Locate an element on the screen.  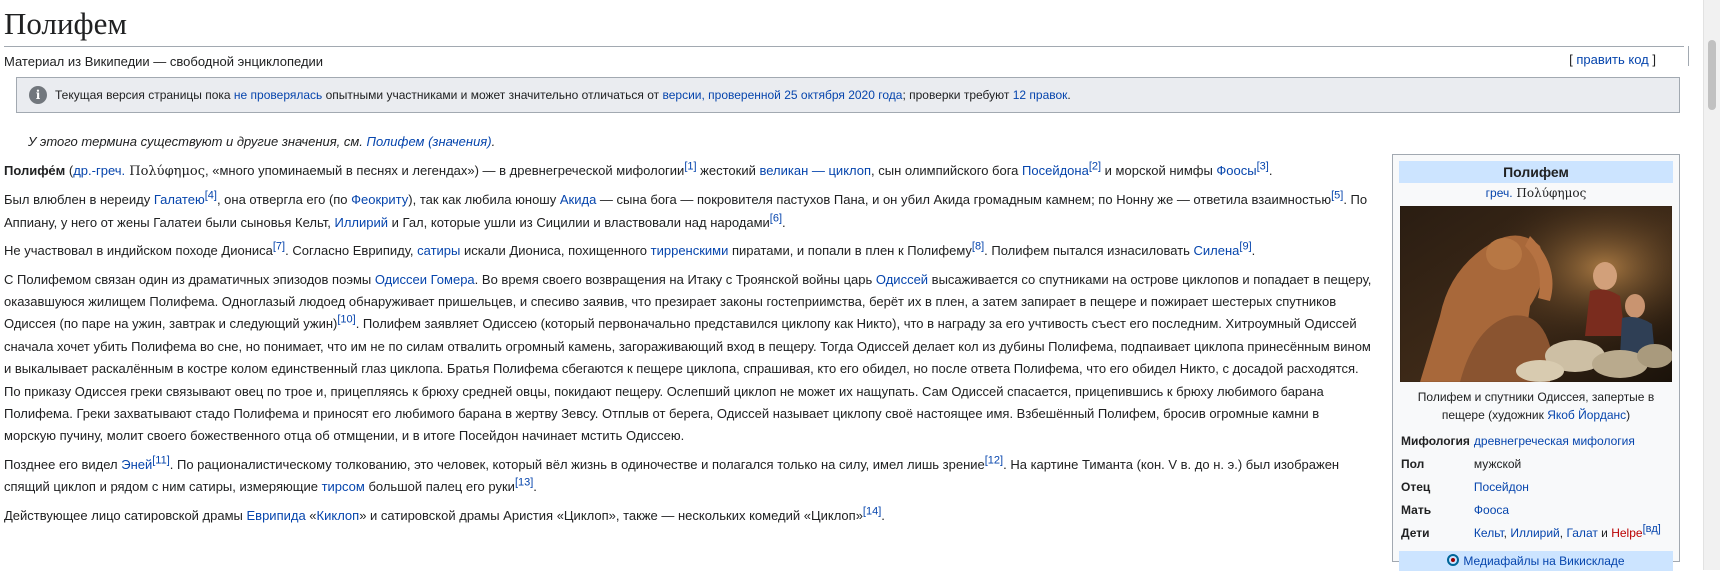
ref-13: [13] is located at coordinates (524, 483).